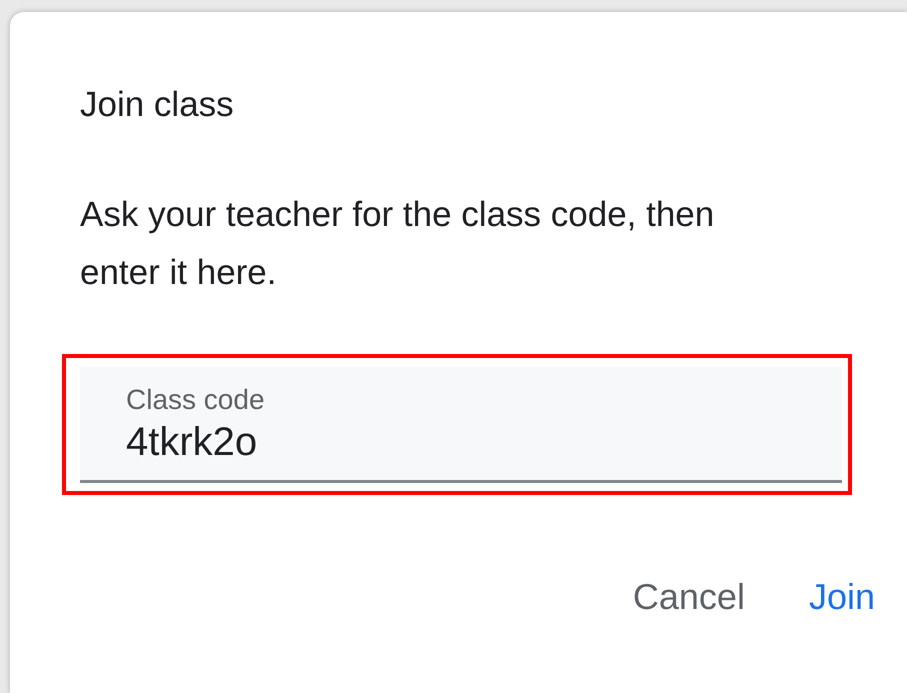 Image resolution: width=907 pixels, height=693 pixels. I want to click on field-label: Class code, so click(196, 400).